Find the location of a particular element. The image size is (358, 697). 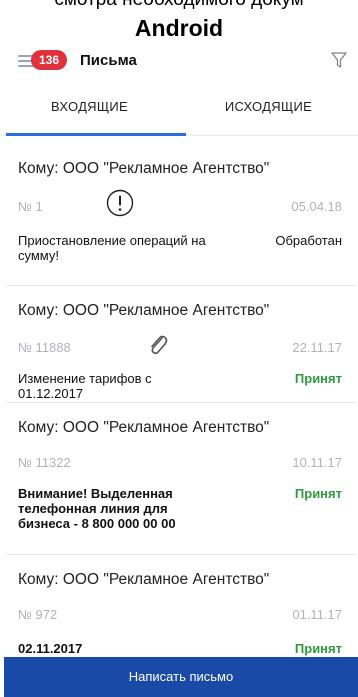

letter-number: № 972 is located at coordinates (38, 614).